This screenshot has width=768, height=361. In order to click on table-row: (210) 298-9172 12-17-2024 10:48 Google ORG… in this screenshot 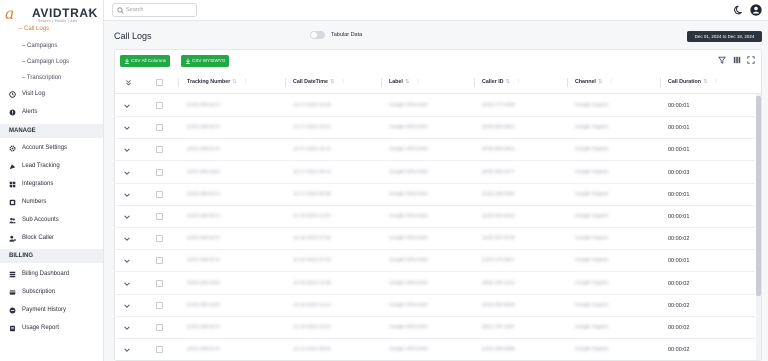, I will do `click(435, 106)`.